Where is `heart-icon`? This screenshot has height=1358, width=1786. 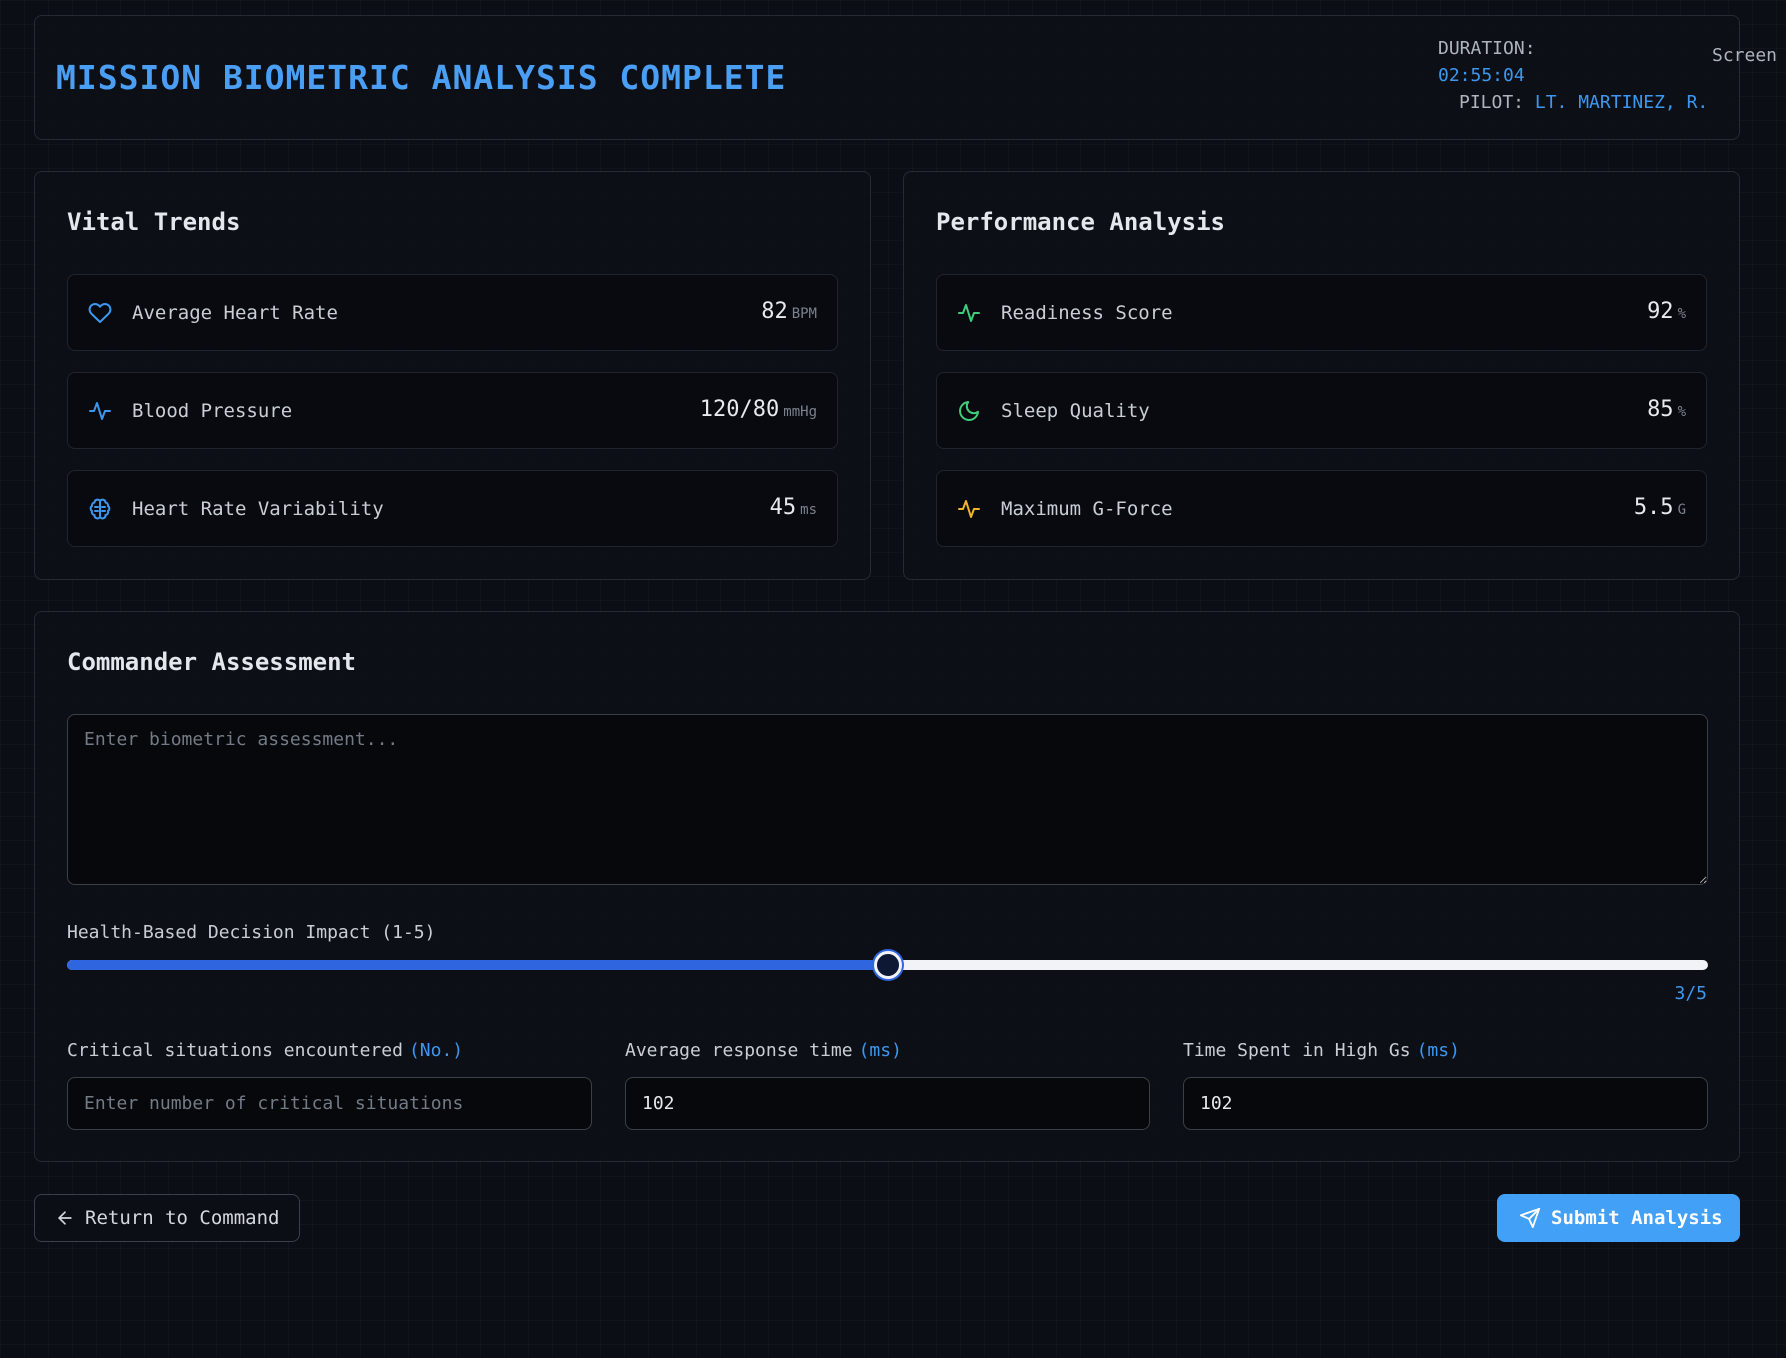
heart-icon is located at coordinates (100, 313).